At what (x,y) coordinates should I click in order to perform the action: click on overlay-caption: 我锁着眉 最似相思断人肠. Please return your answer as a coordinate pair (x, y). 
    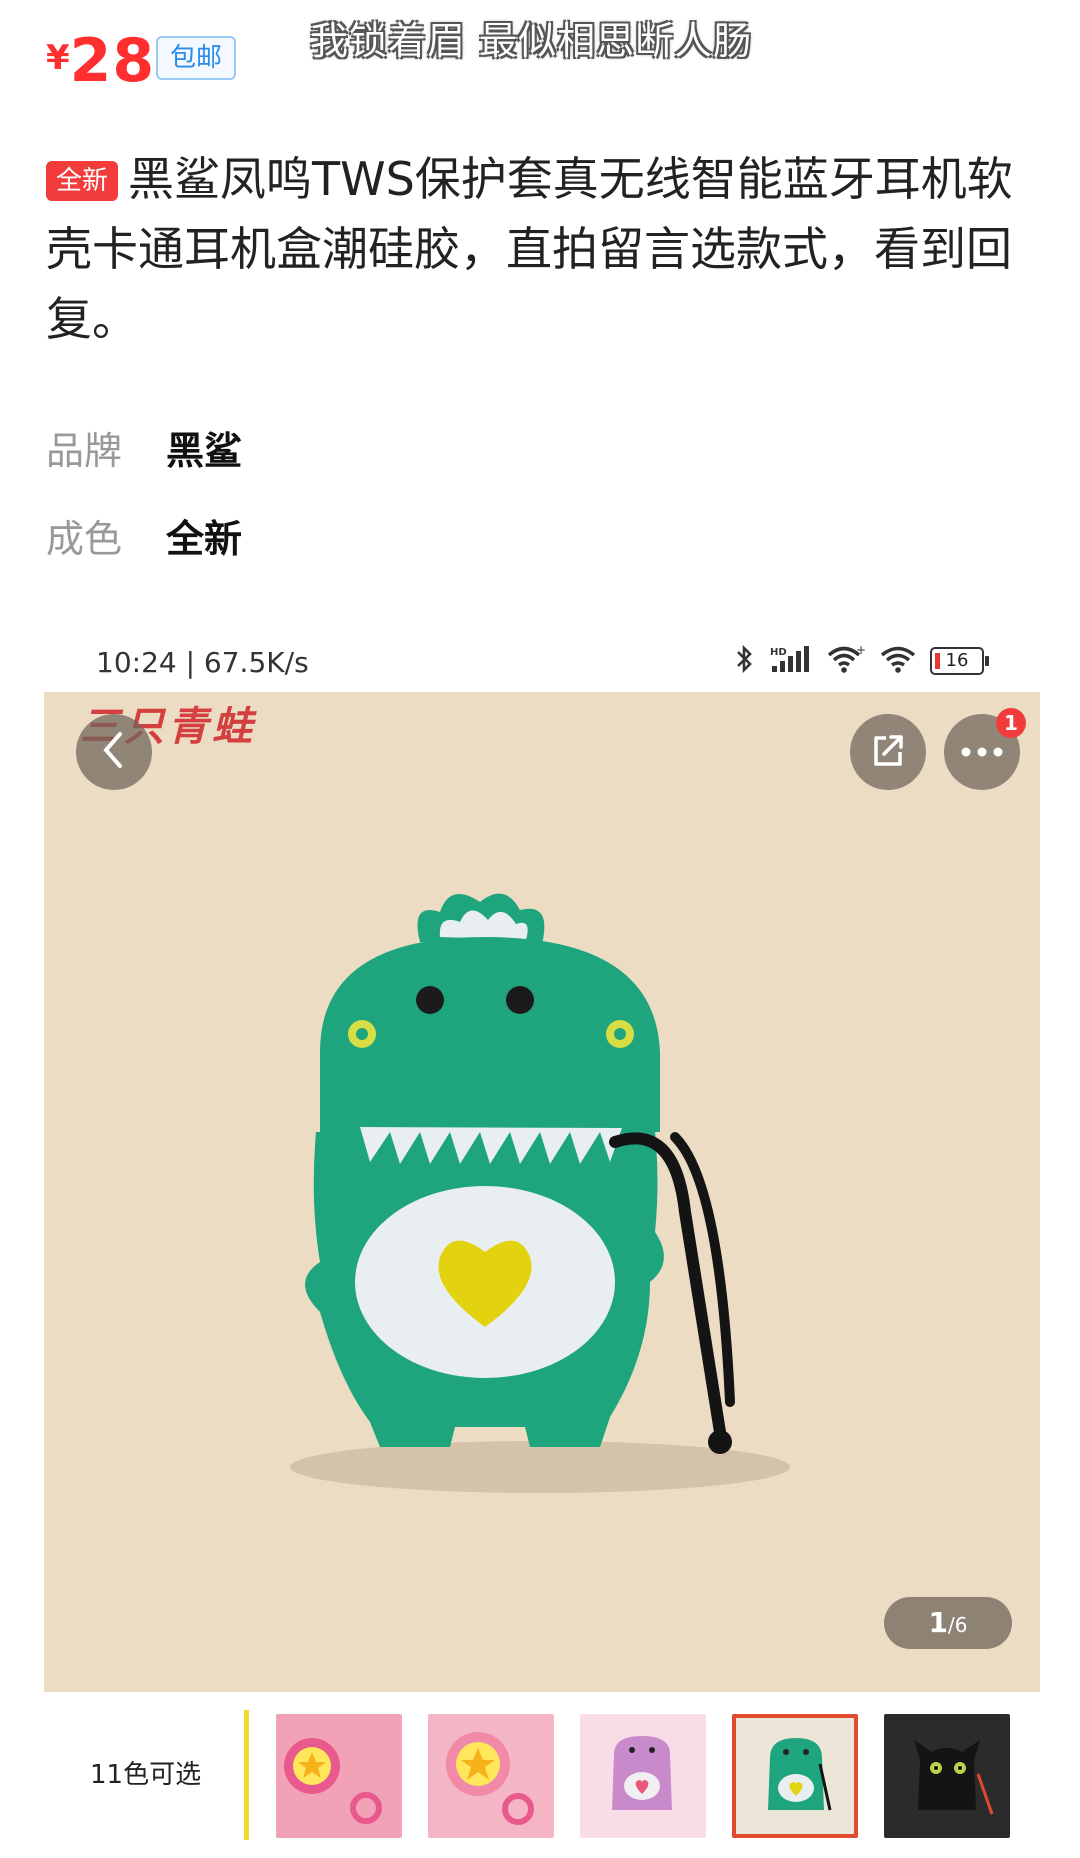
    Looking at the image, I should click on (531, 41).